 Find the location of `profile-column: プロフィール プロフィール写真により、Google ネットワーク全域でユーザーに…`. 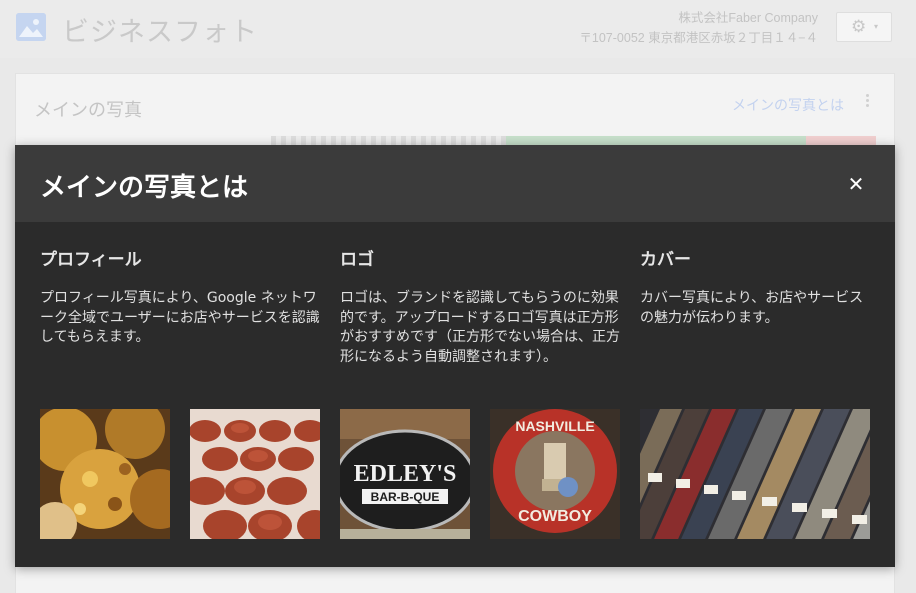

profile-column: プロフィール プロフィール写真により、Google ネットワーク全域でユーザーに… is located at coordinates (182, 296).